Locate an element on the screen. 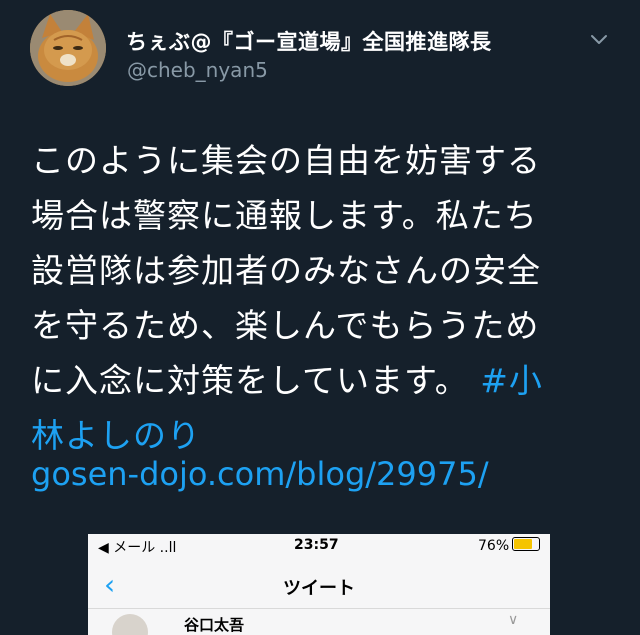 Image resolution: width=640 pixels, height=635 pixels. tweet-text-line: このように集会の自由を妨害する is located at coordinates (286, 160).